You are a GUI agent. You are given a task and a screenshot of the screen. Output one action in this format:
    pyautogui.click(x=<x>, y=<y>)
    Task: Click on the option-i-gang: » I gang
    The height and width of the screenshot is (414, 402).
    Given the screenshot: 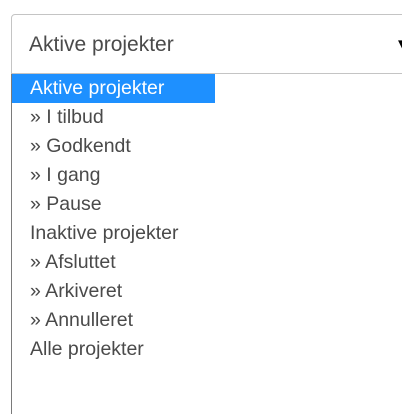 What is the action you would take?
    pyautogui.click(x=207, y=175)
    